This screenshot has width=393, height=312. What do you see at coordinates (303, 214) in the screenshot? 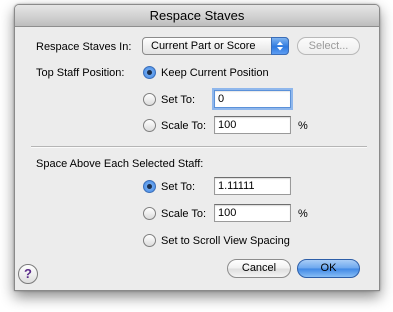
I see `space-above-percent-label: %` at bounding box center [303, 214].